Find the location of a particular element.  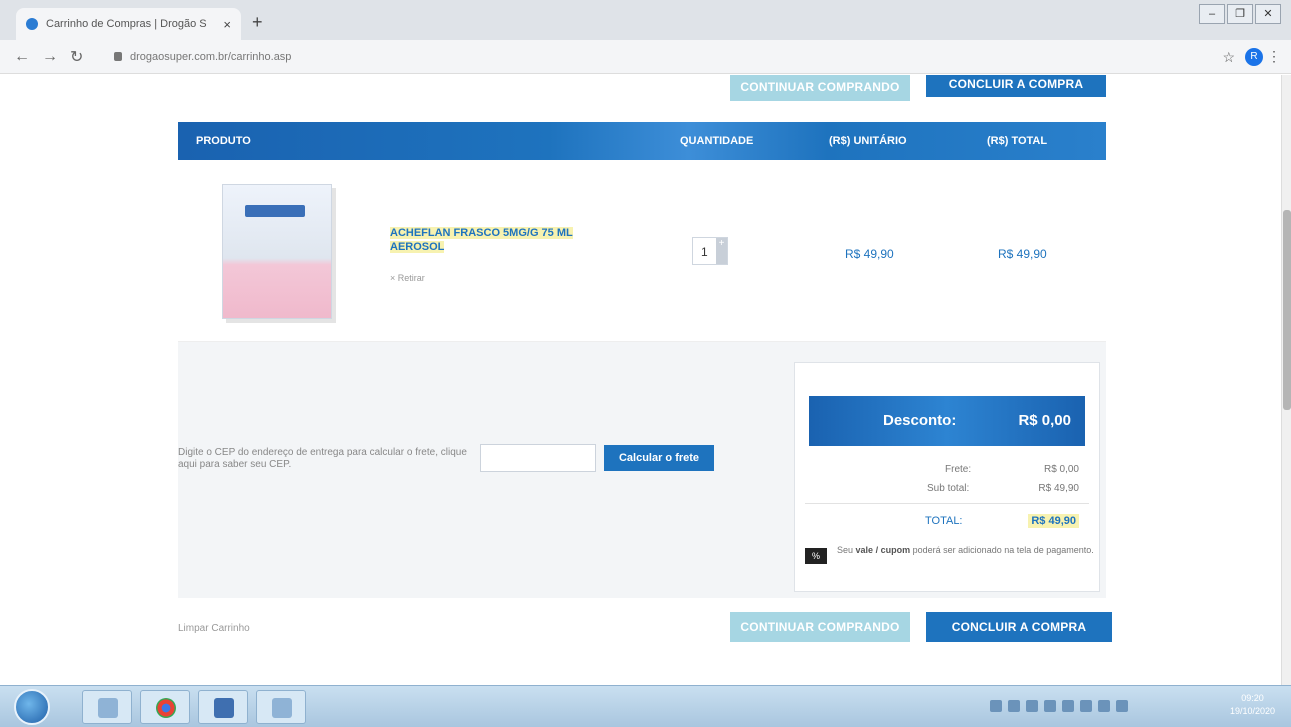

start-button-icon is located at coordinates (32, 707).